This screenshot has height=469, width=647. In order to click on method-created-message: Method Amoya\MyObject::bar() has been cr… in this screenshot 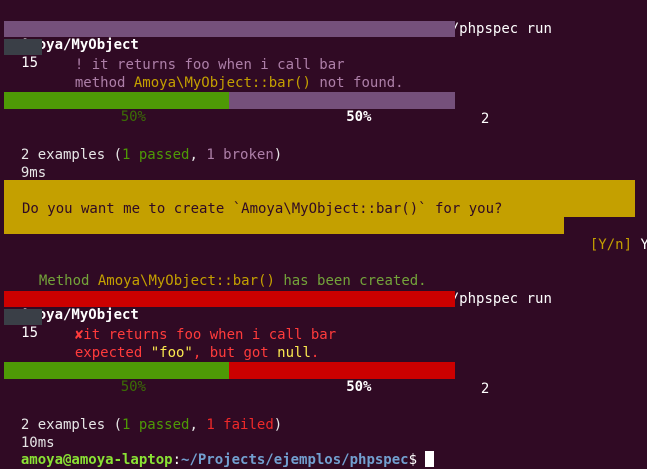, I will do `click(232, 281)`.